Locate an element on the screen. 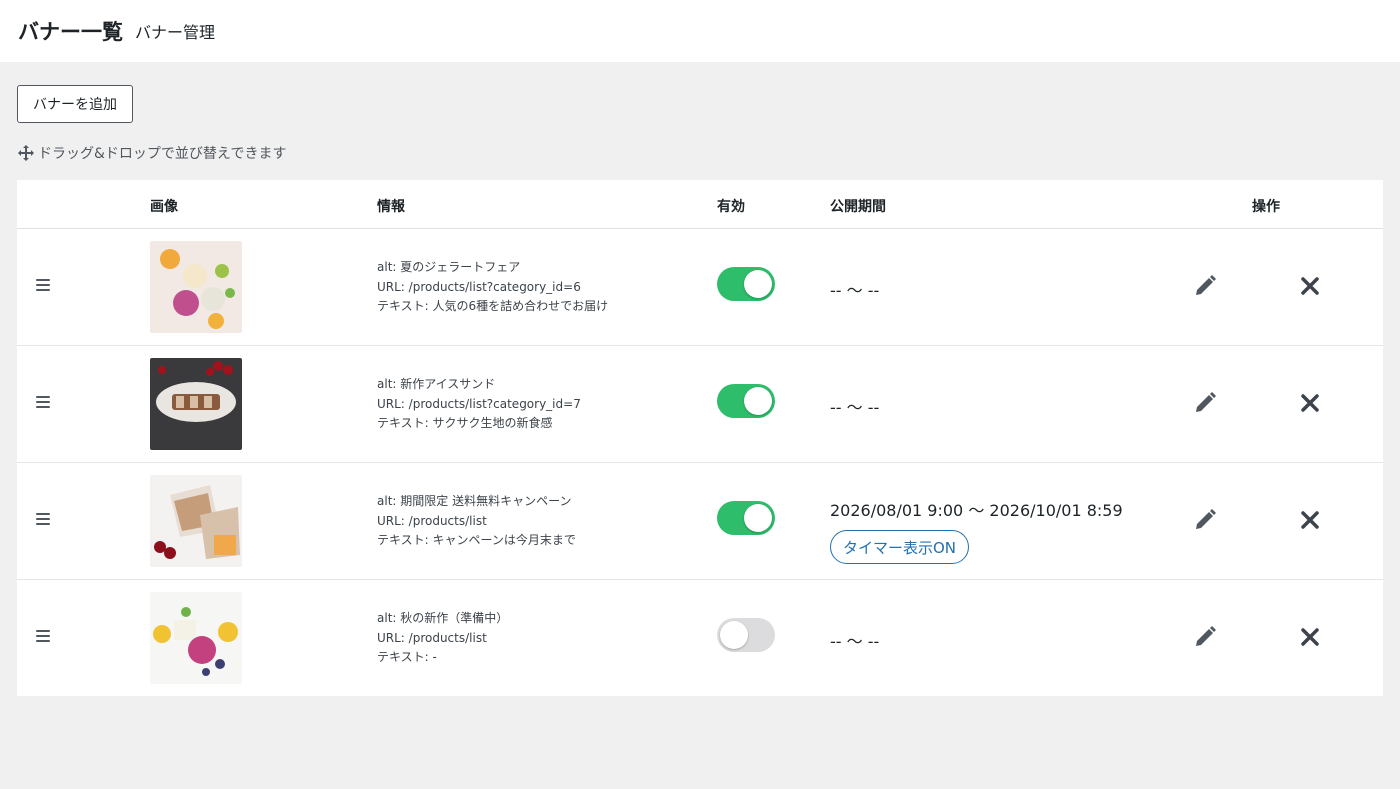 Image resolution: width=1400 pixels, height=789 pixels. publish-period: 2026/08/01 9:00 〜 2026/10/01 8:59 is located at coordinates (976, 510).